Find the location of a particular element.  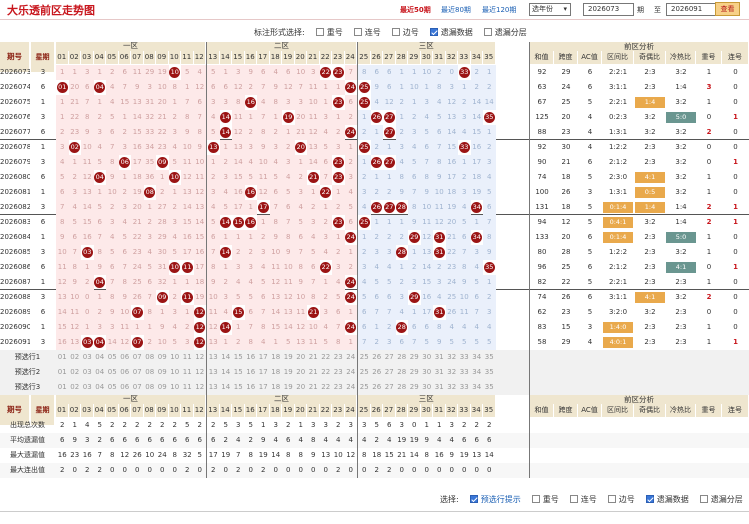

mark-option-1: 连号 is located at coordinates (362, 32).